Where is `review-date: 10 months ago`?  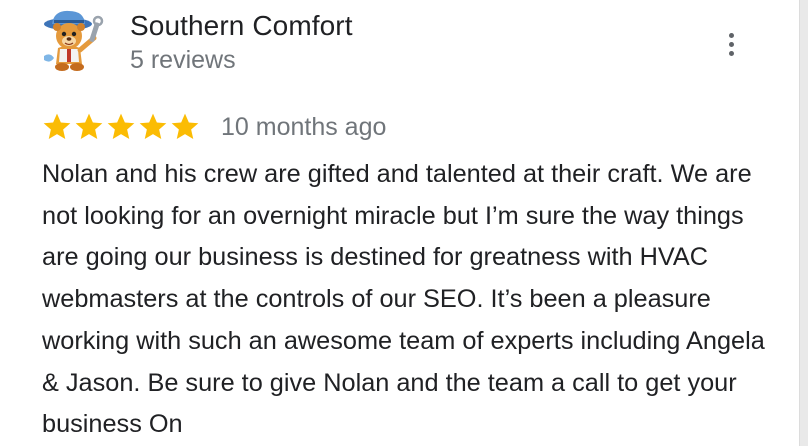 review-date: 10 months ago is located at coordinates (304, 127).